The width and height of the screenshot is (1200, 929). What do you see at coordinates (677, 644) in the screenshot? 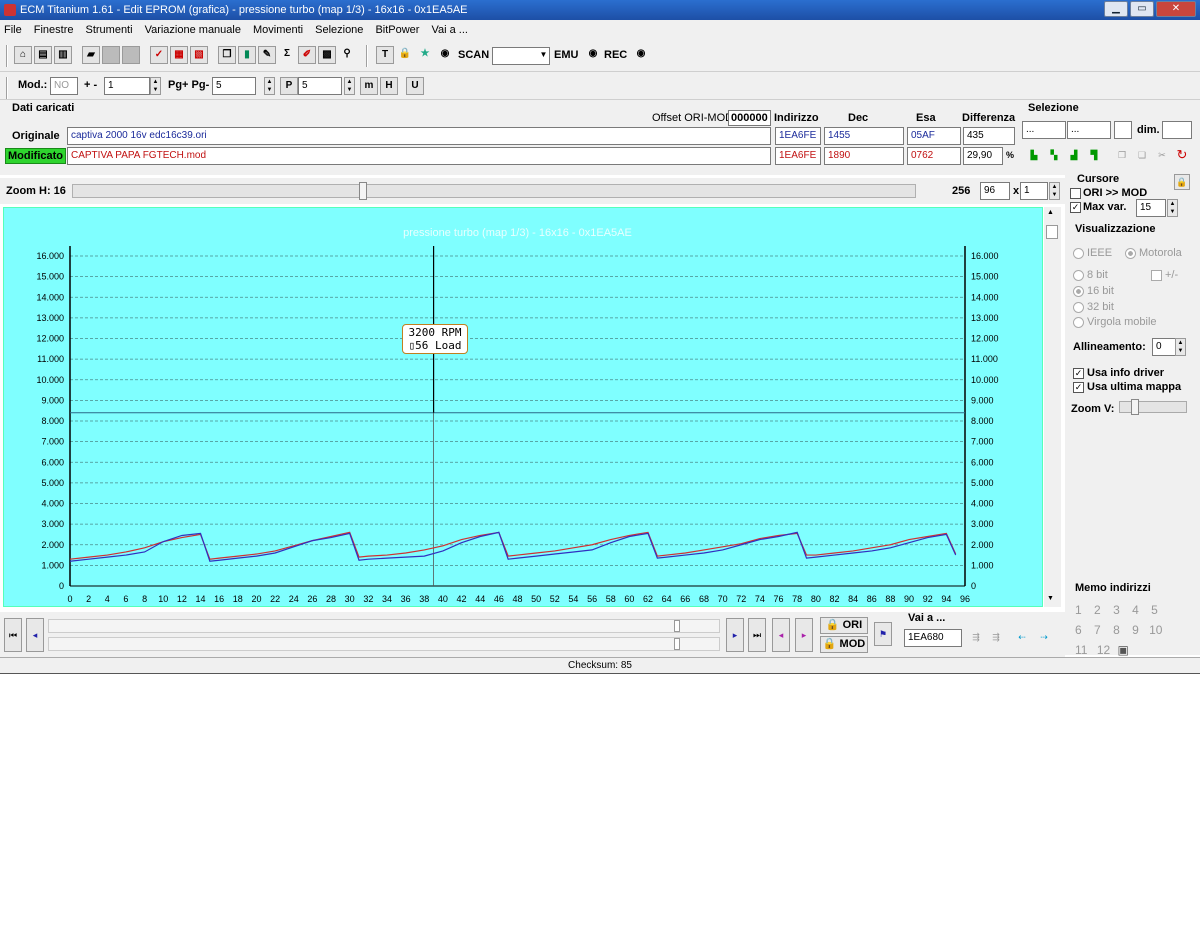
I see `mod-hscroll-thumb` at bounding box center [677, 644].